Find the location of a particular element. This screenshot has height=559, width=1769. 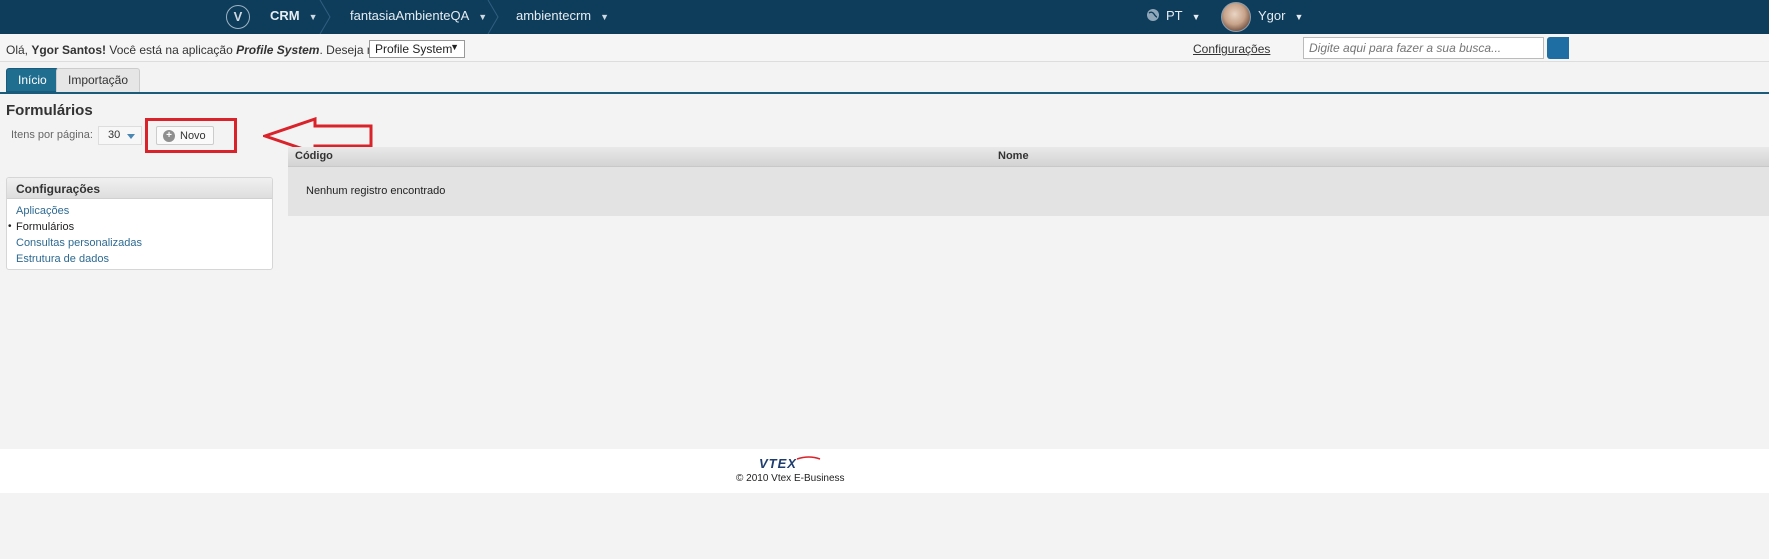

breadcrumb-account: fantasiaAmbienteQA ▼ is located at coordinates (418, 17).